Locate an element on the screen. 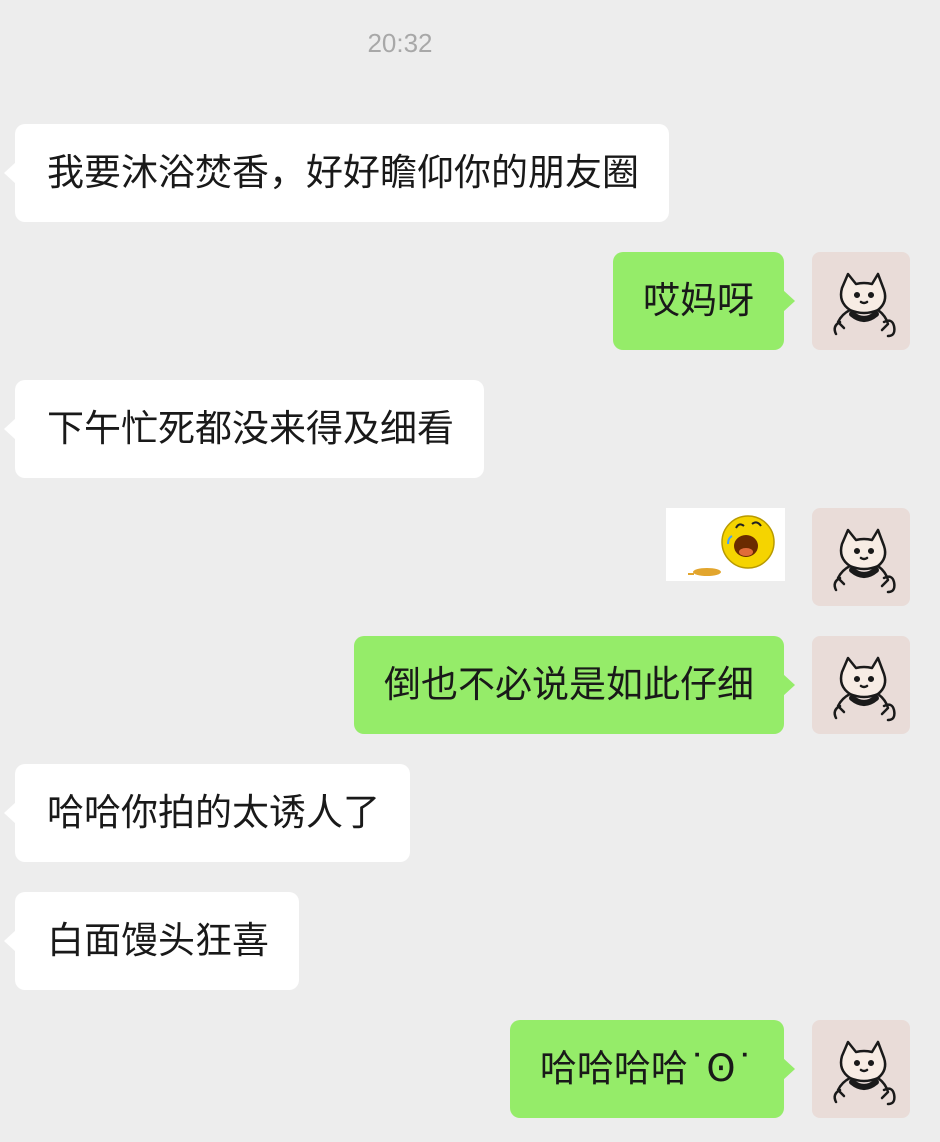  chat-timestamp: 20:32 is located at coordinates (400, 43).